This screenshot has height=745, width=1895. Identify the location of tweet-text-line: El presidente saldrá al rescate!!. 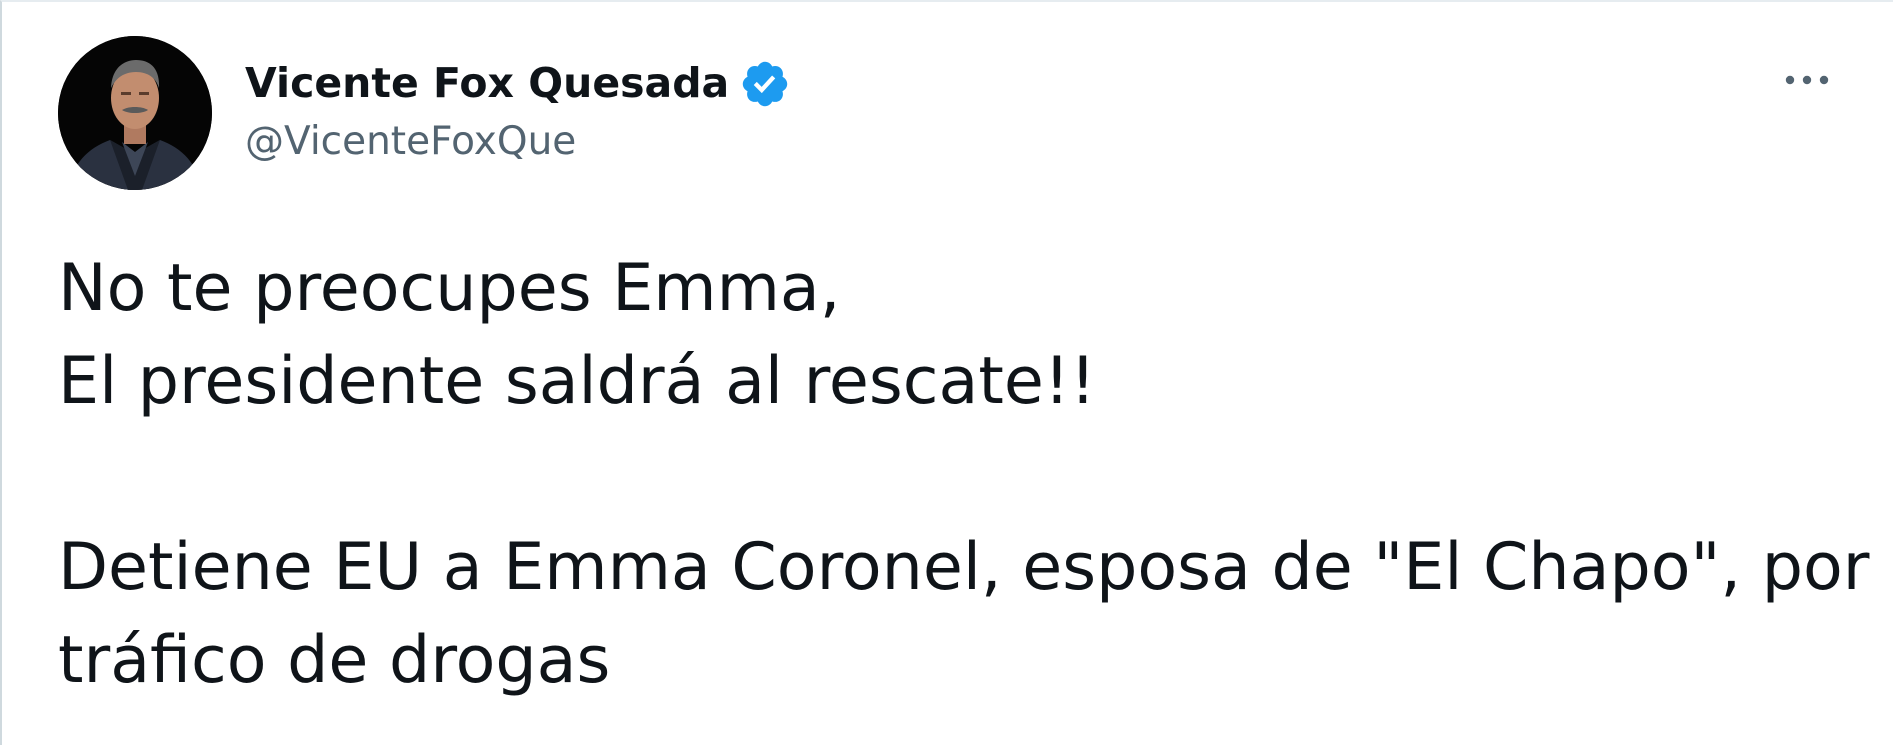
(577, 381).